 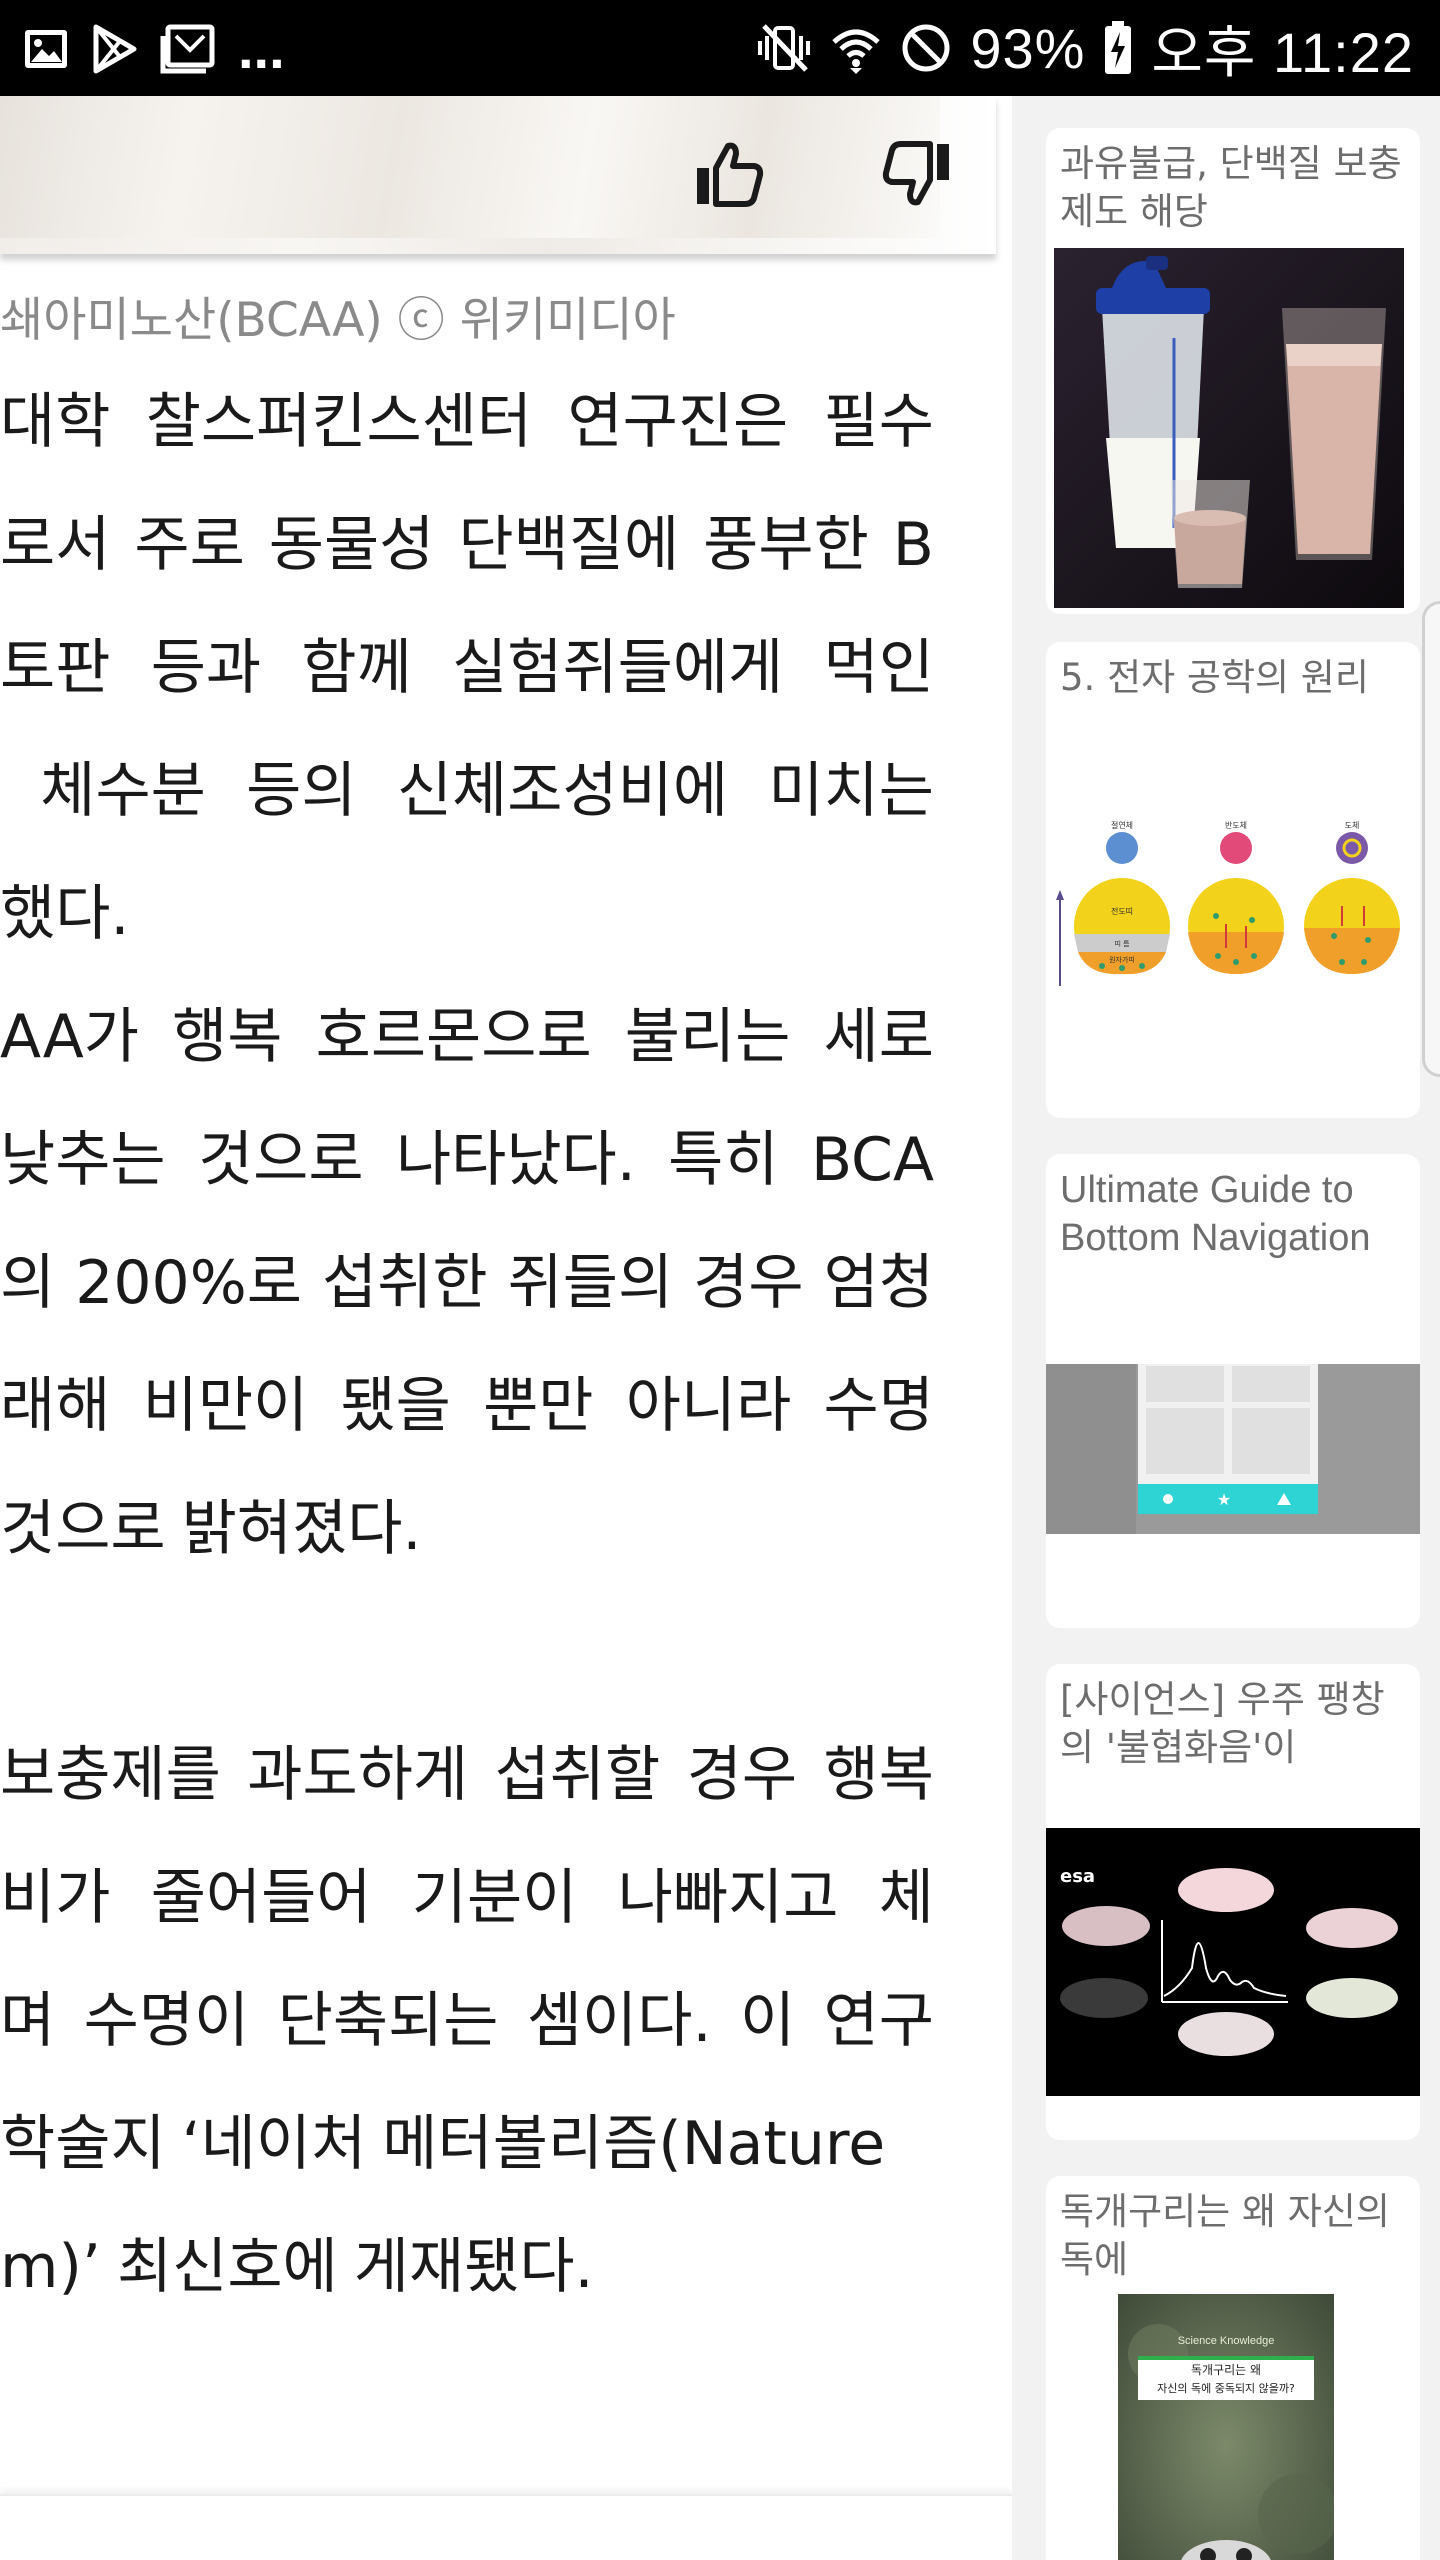 I want to click on article-word: AA가, so click(x=69, y=1037).